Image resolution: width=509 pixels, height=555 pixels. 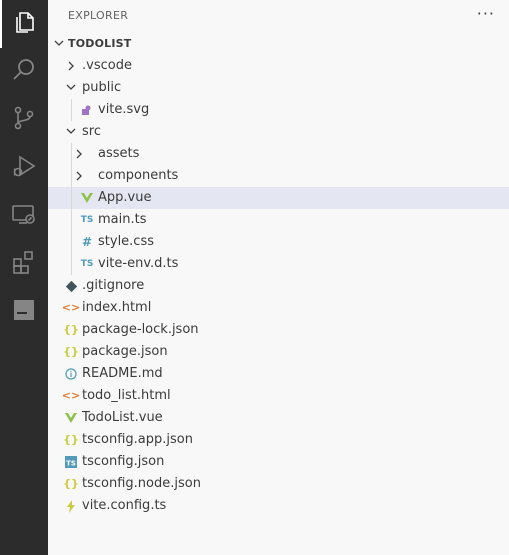 What do you see at coordinates (140, 329) in the screenshot?
I see `tree-item-label: package-lock.json` at bounding box center [140, 329].